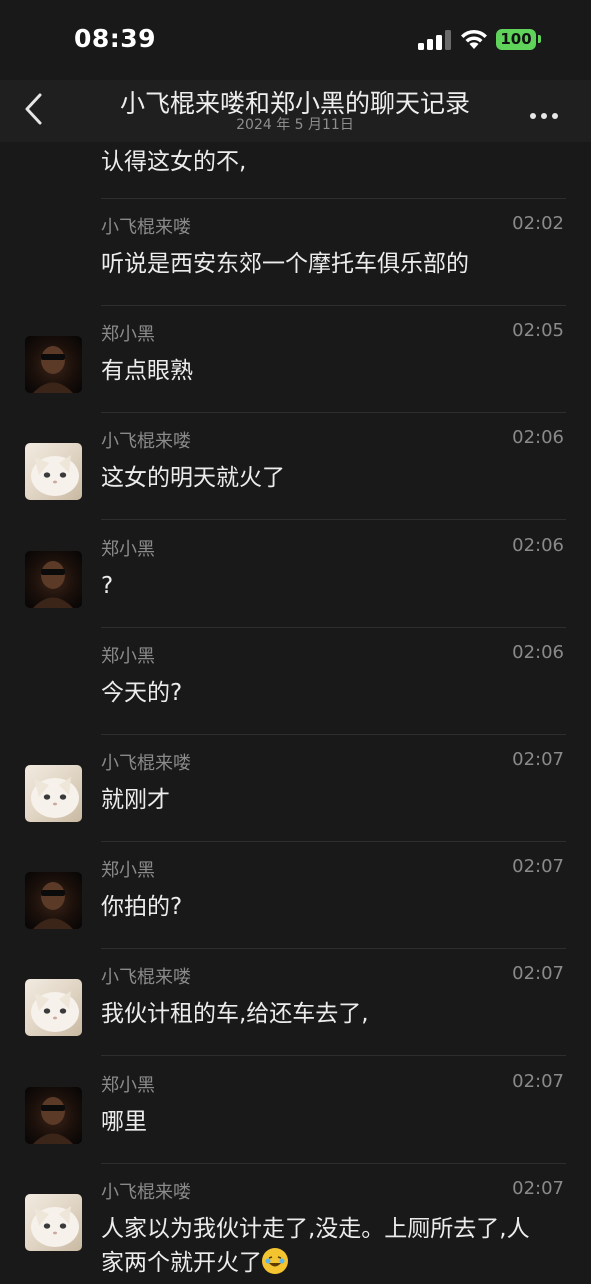 The height and width of the screenshot is (1284, 591). I want to click on battery-indicator: 100, so click(516, 39).